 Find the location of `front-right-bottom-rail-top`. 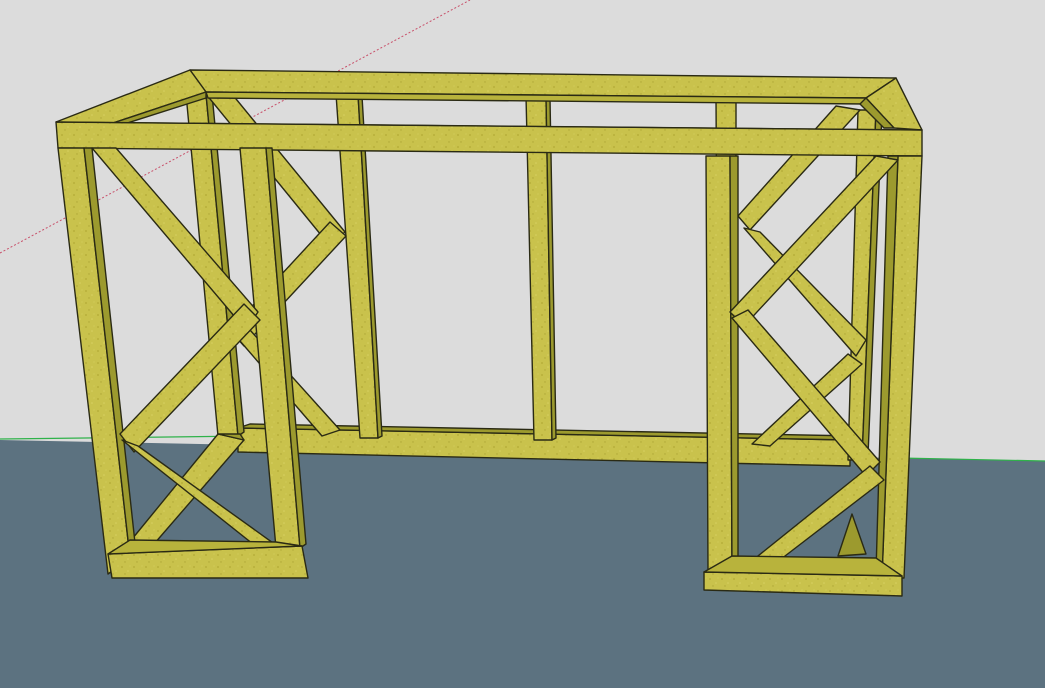

front-right-bottom-rail-top is located at coordinates (803, 566).